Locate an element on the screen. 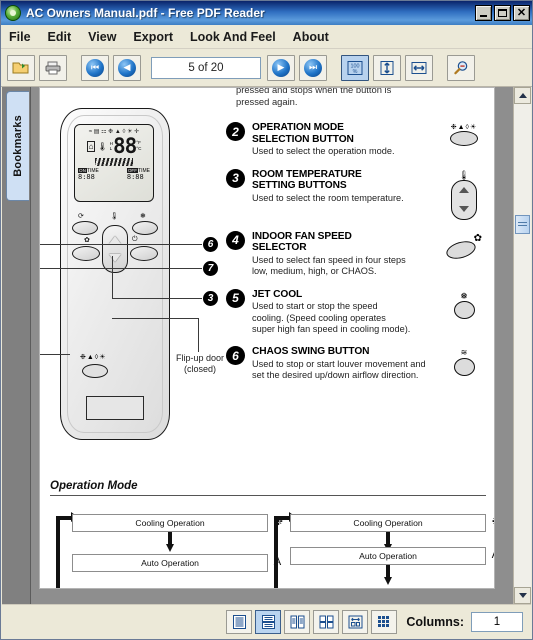 The image size is (533, 640). jet-cool-button-icon: ❅ is located at coordinates (464, 295).